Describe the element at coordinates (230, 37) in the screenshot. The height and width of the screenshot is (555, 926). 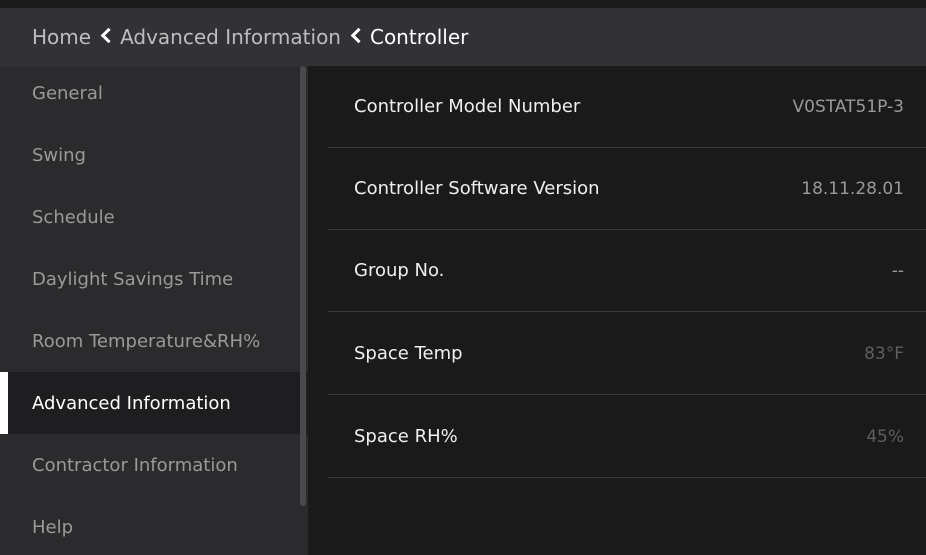
I see `breadcrumb-advanced-information: Advanced Information` at that location.